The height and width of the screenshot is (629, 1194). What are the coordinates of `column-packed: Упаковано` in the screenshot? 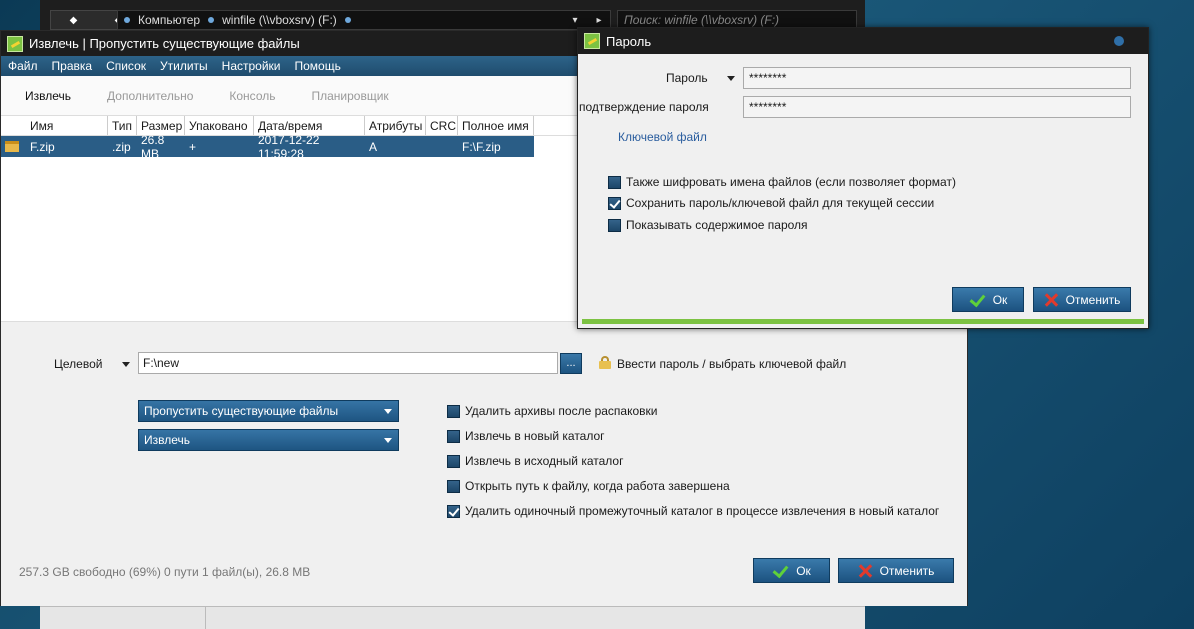 It's located at (219, 125).